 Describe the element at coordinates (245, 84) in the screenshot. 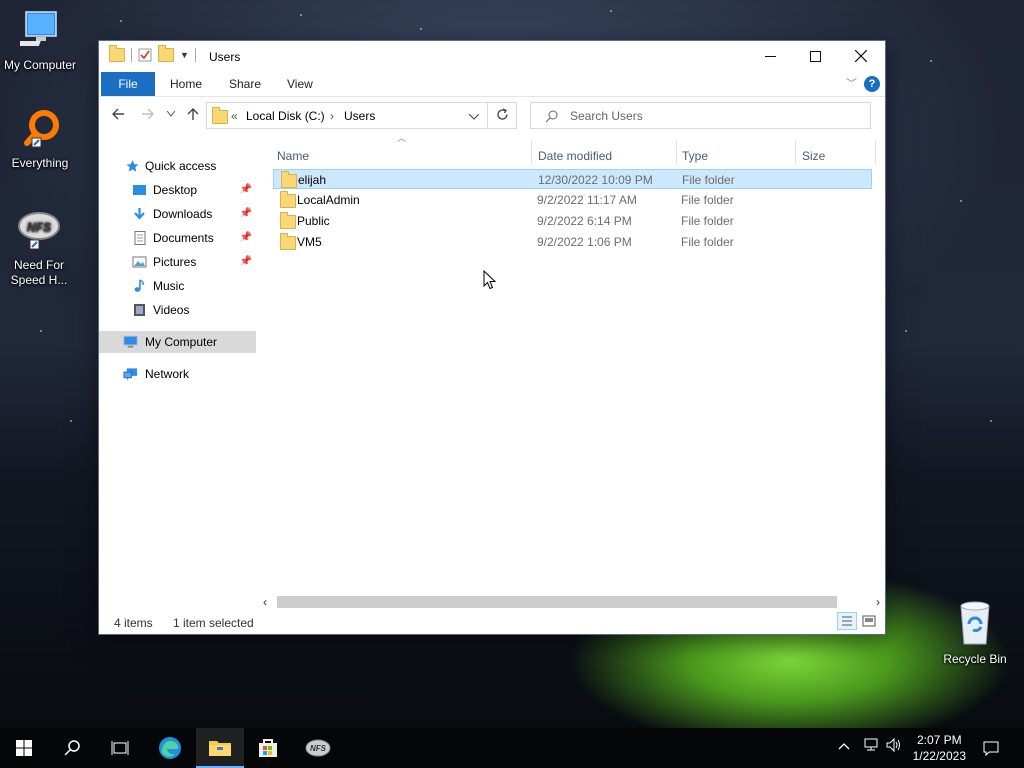

I see `tab-share: Share` at that location.